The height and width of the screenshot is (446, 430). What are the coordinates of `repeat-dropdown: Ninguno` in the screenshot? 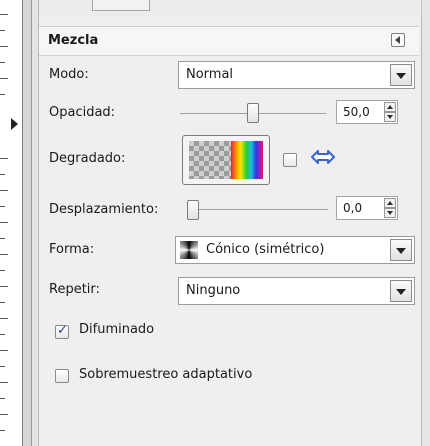 It's located at (296, 291).